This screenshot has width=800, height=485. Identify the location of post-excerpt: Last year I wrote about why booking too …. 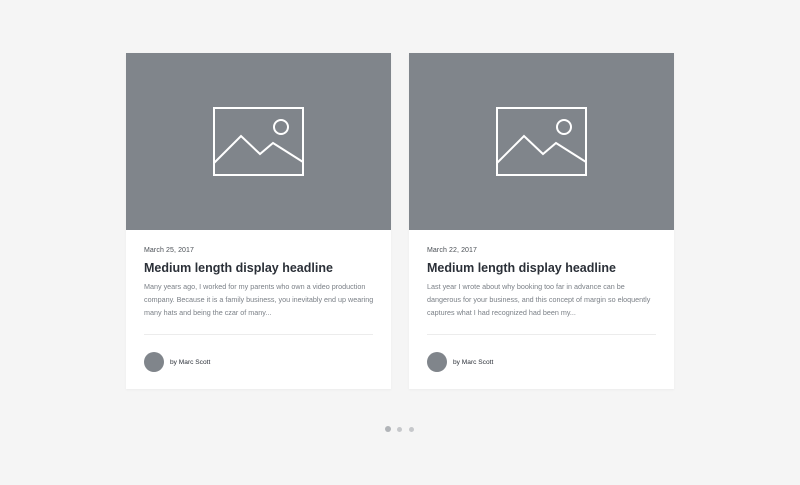
(539, 299).